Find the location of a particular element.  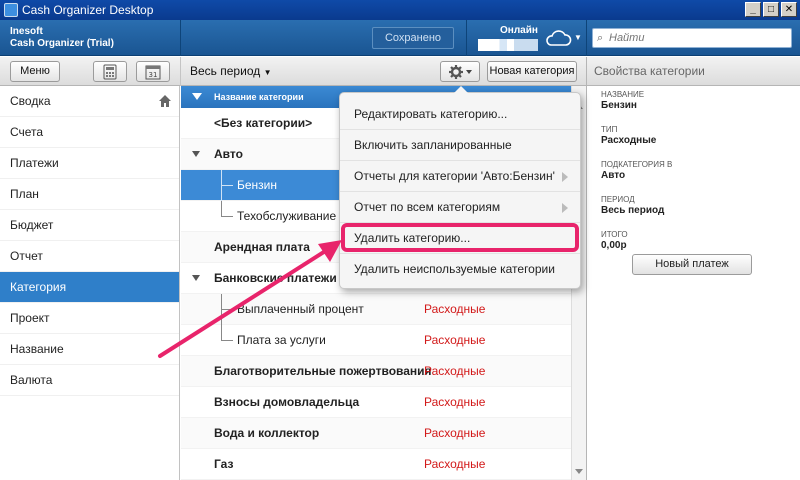

sidebar-item-label: Категория is located at coordinates (38, 287).